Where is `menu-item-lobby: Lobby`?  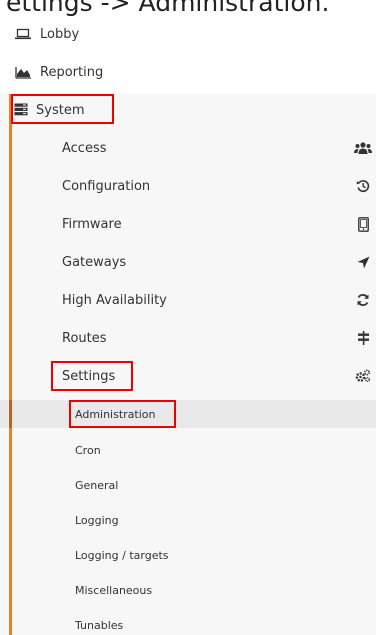 menu-item-lobby: Lobby is located at coordinates (46, 34).